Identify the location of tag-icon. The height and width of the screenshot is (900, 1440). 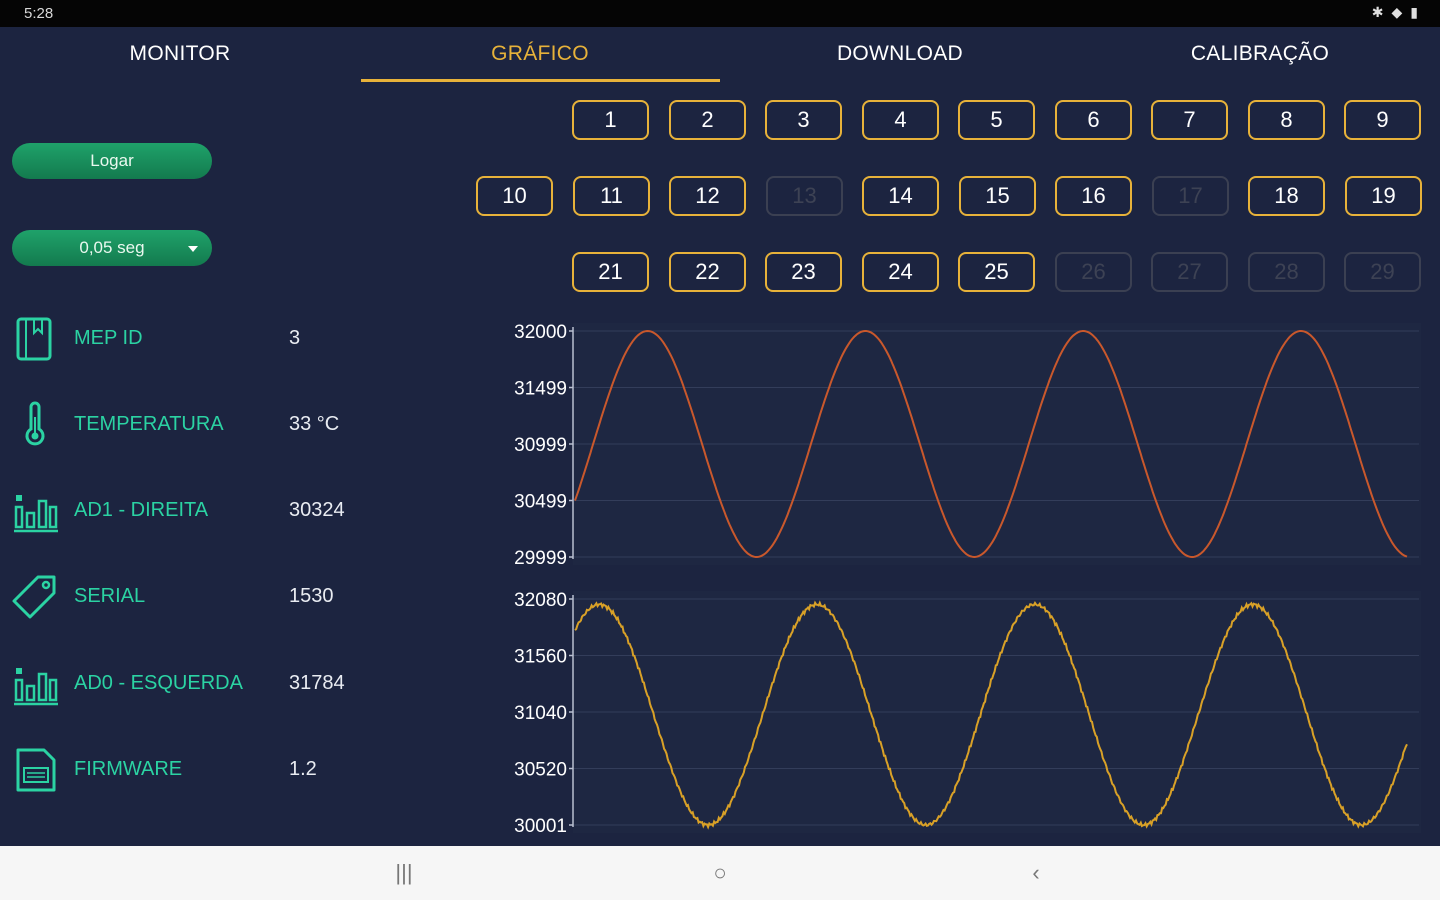
(34, 597).